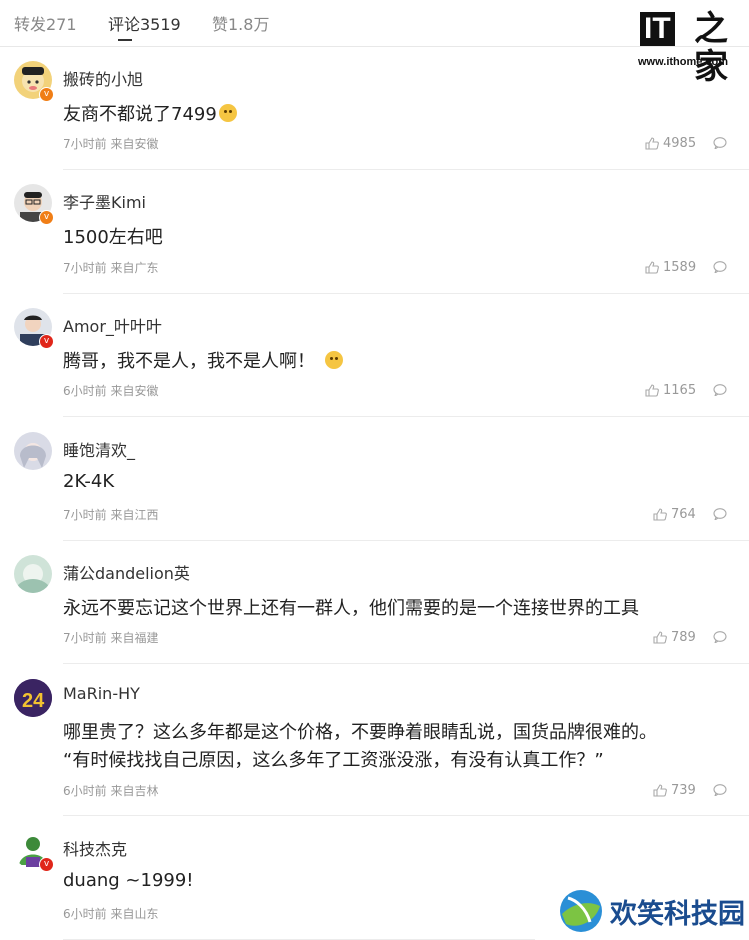  I want to click on comment-text: duang ~1999!, so click(128, 880).